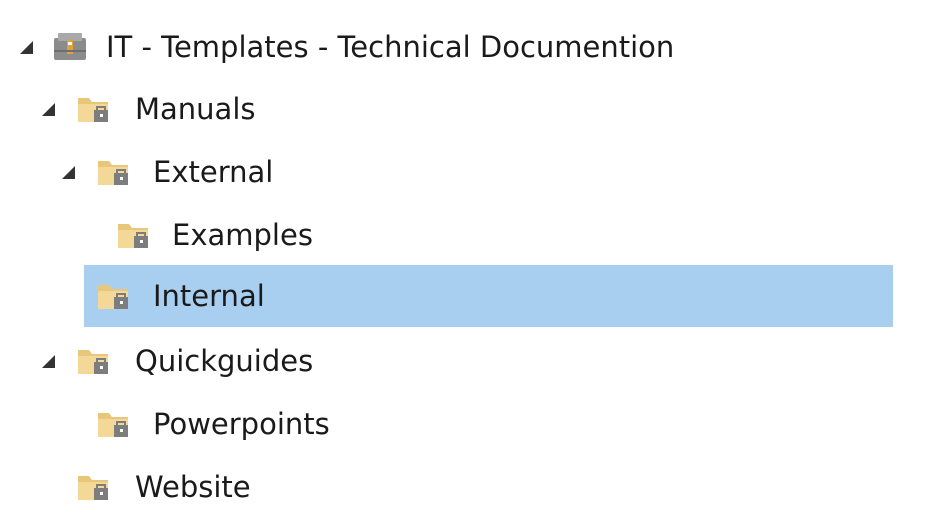 This screenshot has width=941, height=529. What do you see at coordinates (390, 47) in the screenshot?
I see `tree-node-label: IT - Templates - Technical Documention` at bounding box center [390, 47].